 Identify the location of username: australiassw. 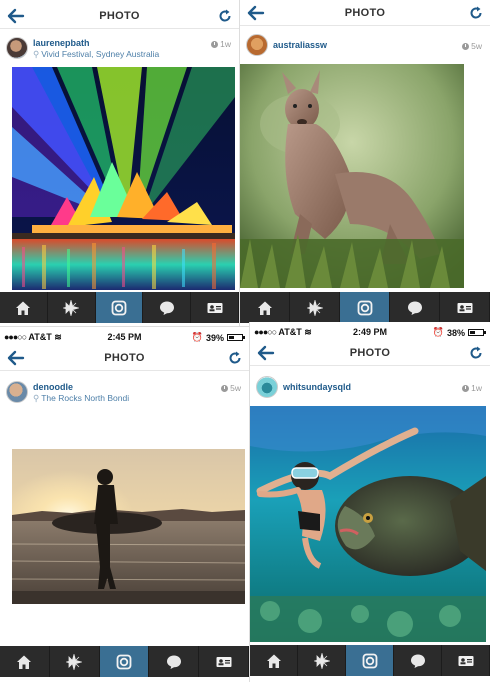
(300, 45).